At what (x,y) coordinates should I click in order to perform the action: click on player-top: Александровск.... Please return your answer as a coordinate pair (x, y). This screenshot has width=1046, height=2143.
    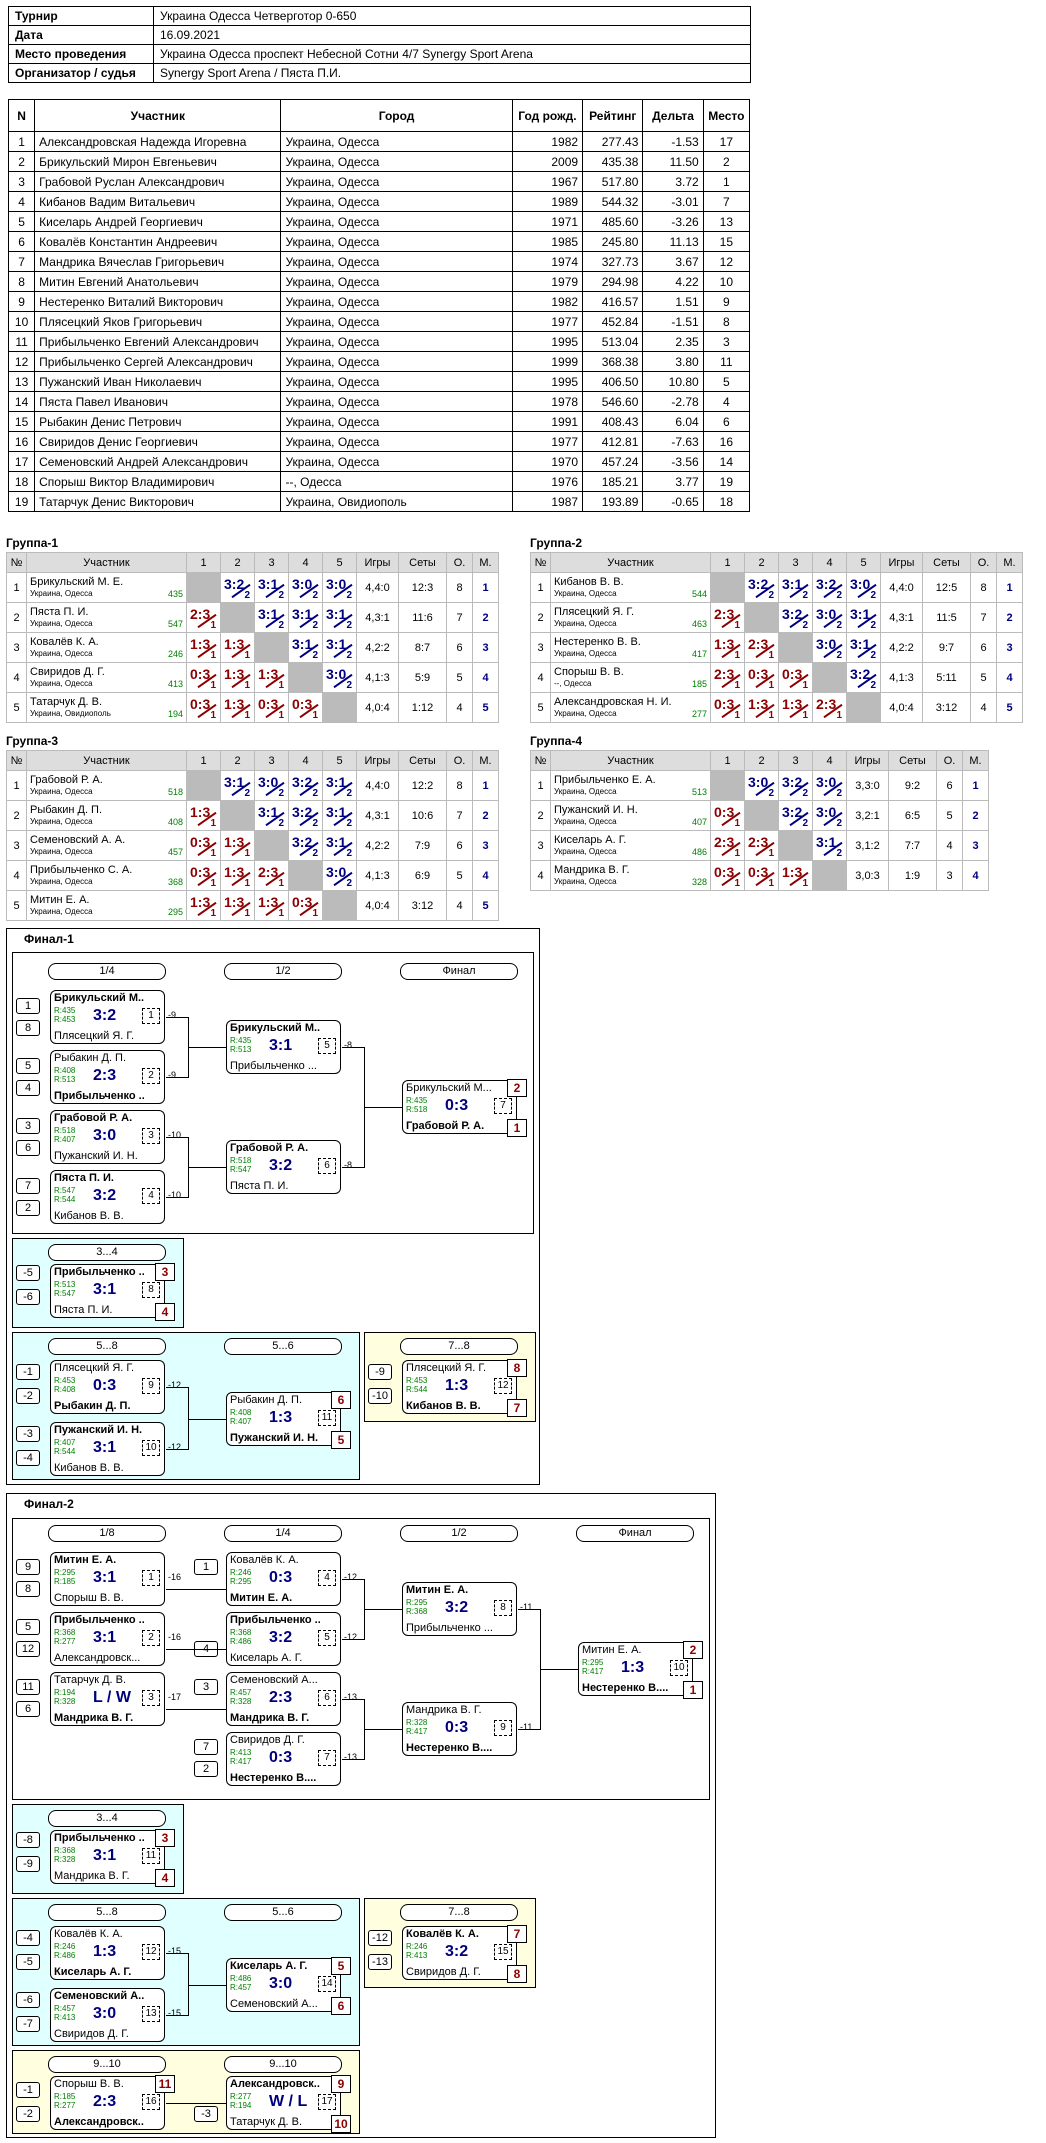
    Looking at the image, I should click on (275, 2084).